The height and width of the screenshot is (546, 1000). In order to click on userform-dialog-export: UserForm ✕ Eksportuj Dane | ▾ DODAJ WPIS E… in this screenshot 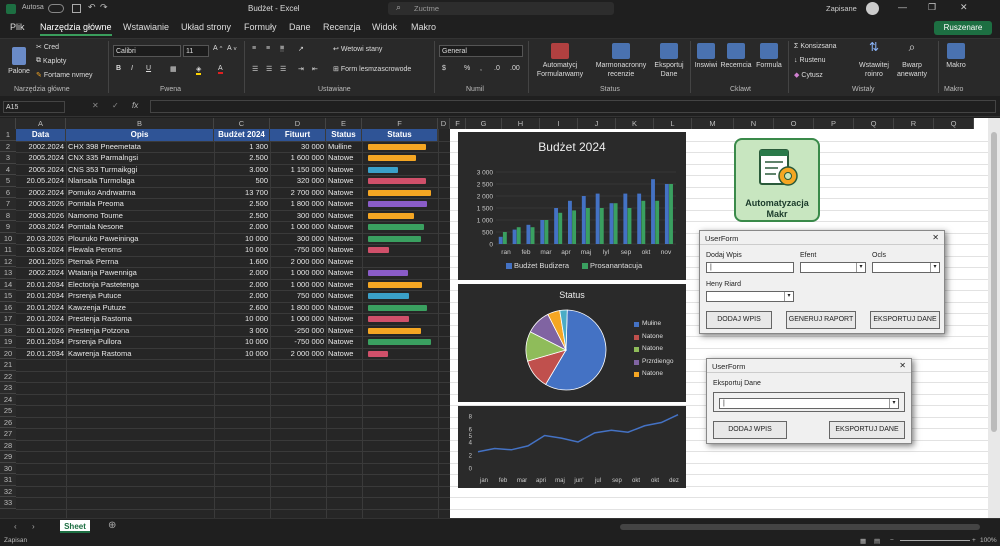, I will do `click(809, 401)`.